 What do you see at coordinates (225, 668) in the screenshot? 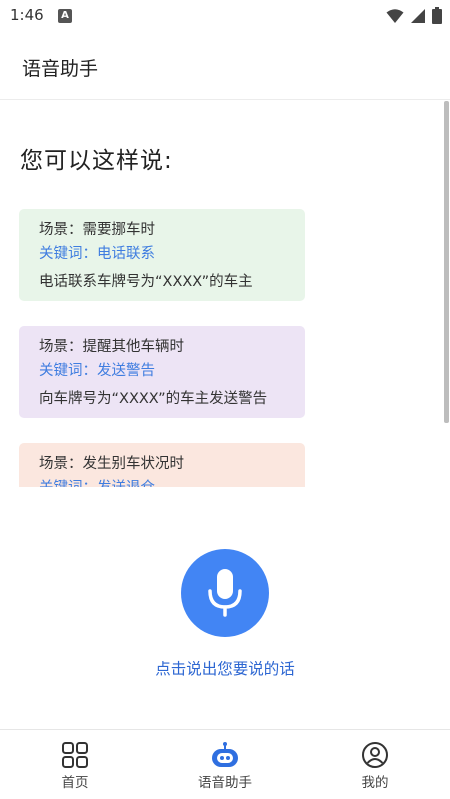
I see `microphone-hint: 点击说出您要说的话` at bounding box center [225, 668].